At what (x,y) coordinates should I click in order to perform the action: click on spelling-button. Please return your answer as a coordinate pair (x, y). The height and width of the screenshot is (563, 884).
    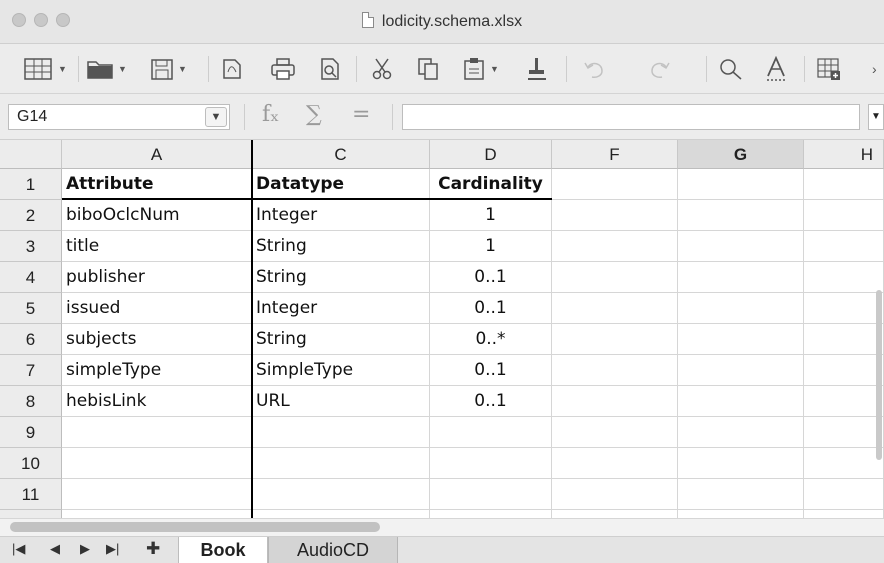
    Looking at the image, I should click on (776, 69).